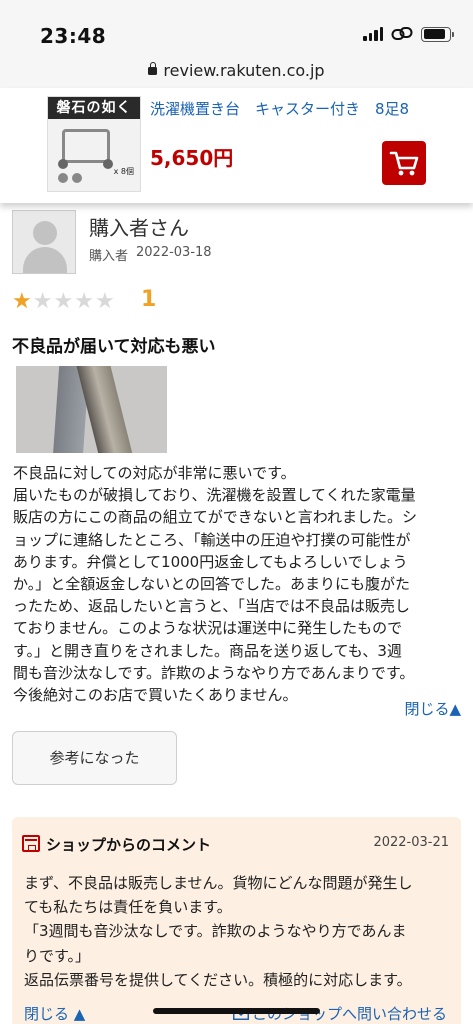 This screenshot has height=1024, width=473. Describe the element at coordinates (114, 347) in the screenshot. I see `review-title: 不良品が届いて対応も悪い` at that location.